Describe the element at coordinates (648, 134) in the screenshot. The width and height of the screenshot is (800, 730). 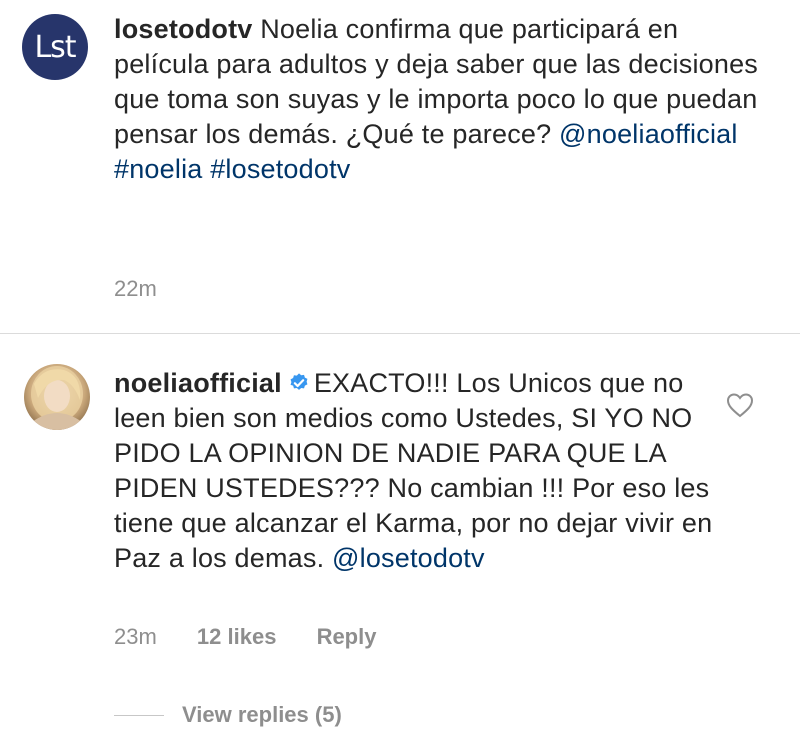
I see `caption-mention-link: @noeliaofficial` at that location.